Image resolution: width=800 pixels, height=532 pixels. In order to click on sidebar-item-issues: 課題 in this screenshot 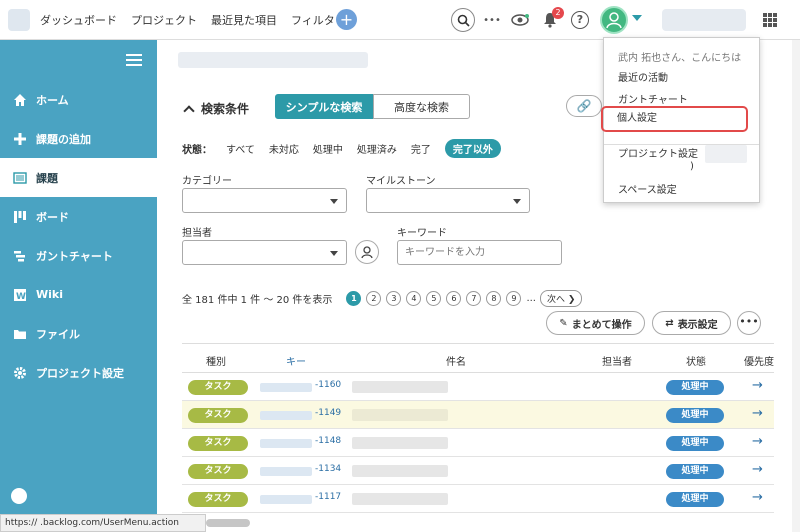, I will do `click(78, 177)`.